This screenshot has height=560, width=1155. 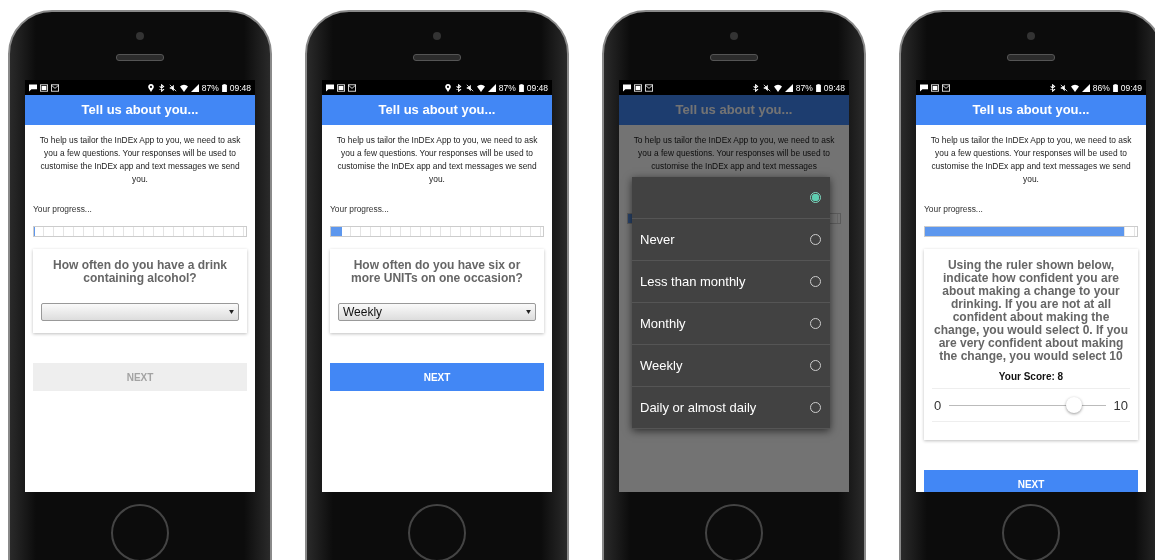 What do you see at coordinates (731, 282) in the screenshot?
I see `option-item: Less than monthly` at bounding box center [731, 282].